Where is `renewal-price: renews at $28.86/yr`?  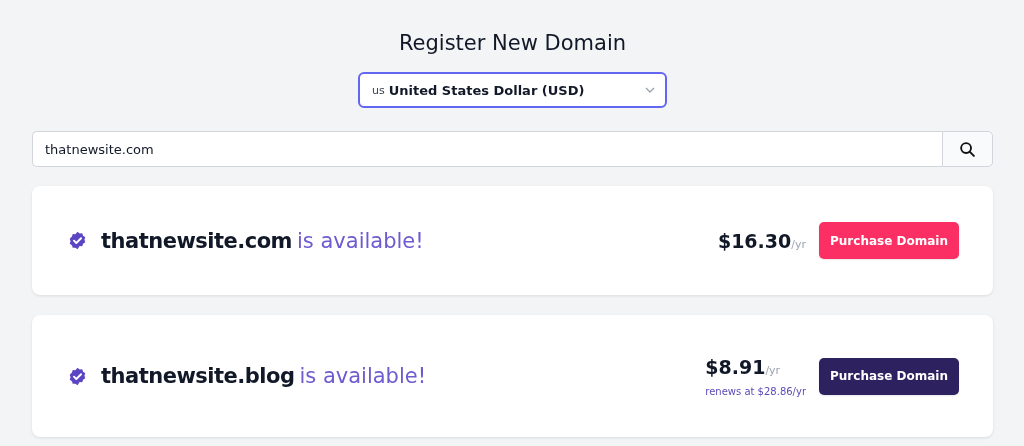 renewal-price: renews at $28.86/yr is located at coordinates (755, 391).